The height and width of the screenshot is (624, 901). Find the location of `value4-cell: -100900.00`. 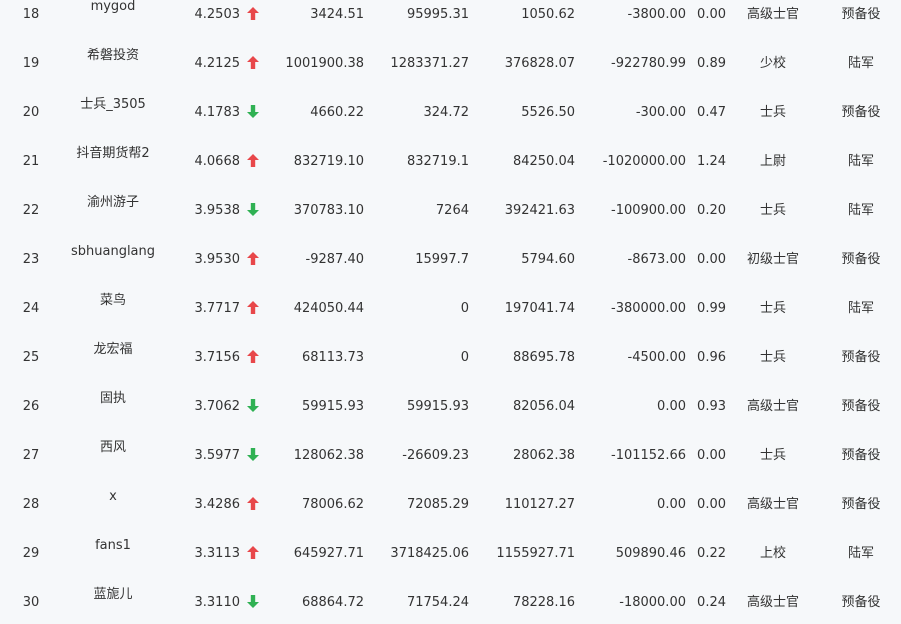

value4-cell: -100900.00 is located at coordinates (648, 210).